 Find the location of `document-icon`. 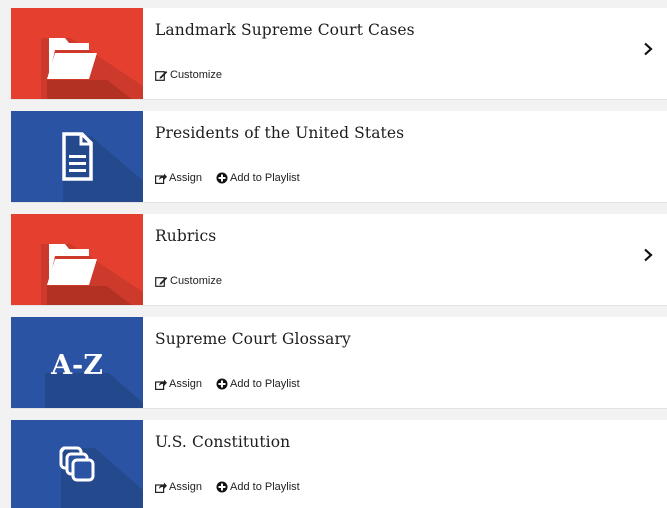

document-icon is located at coordinates (77, 156).